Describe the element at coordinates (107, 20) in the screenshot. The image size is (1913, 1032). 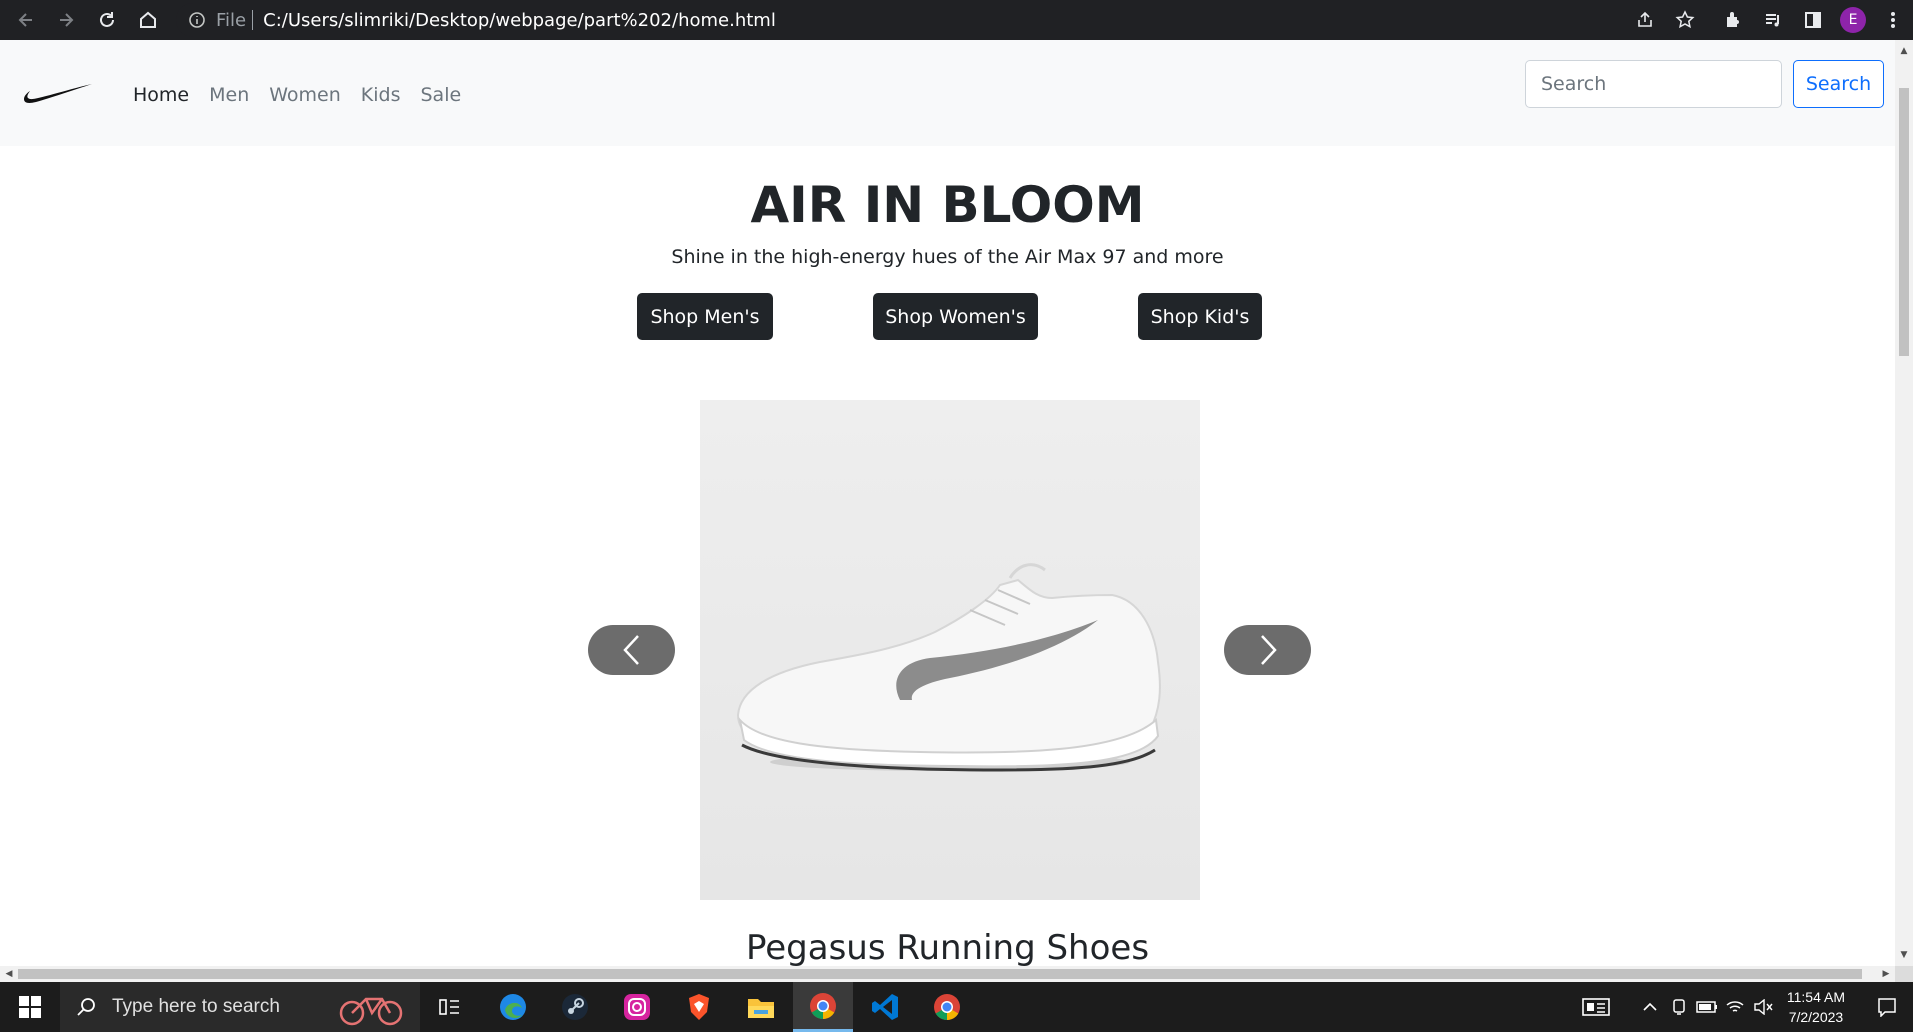
I see `reload-icon` at that location.